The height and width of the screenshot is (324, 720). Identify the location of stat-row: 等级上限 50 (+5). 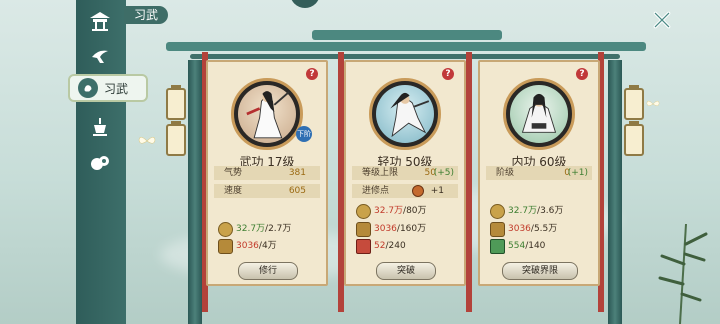
(405, 173).